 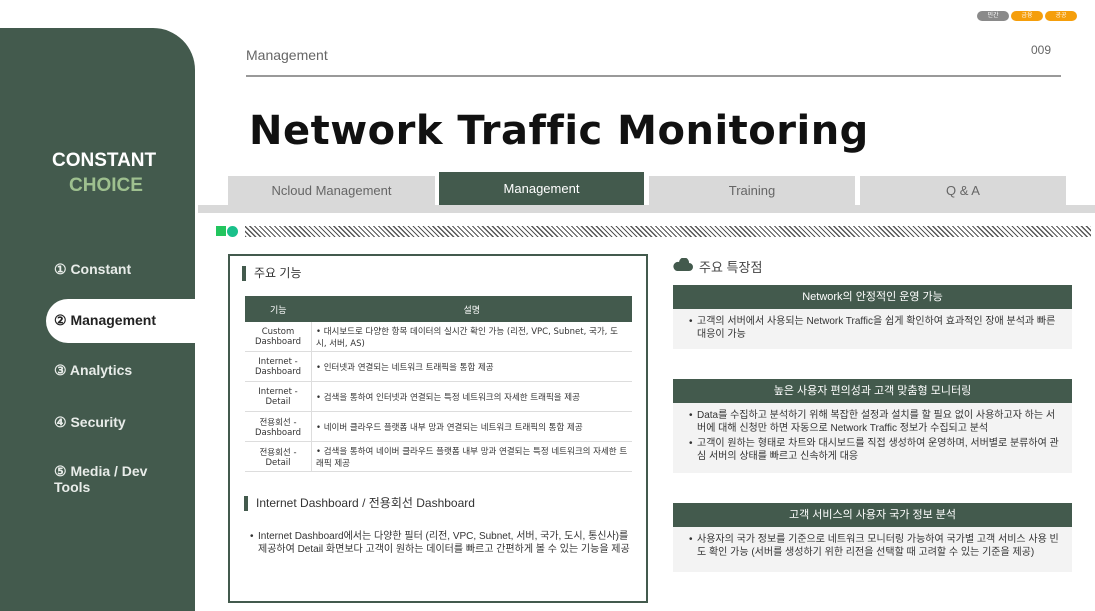 I want to click on feature-name: 전용회선 - Detail, so click(x=278, y=456).